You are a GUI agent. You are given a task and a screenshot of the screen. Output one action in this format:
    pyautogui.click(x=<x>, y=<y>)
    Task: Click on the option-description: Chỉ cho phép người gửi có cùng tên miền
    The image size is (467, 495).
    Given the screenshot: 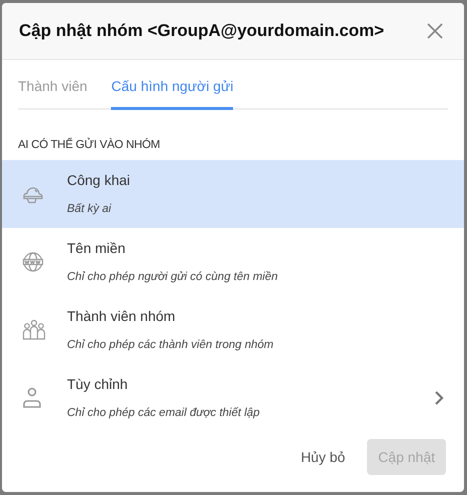 What is the action you would take?
    pyautogui.click(x=173, y=277)
    